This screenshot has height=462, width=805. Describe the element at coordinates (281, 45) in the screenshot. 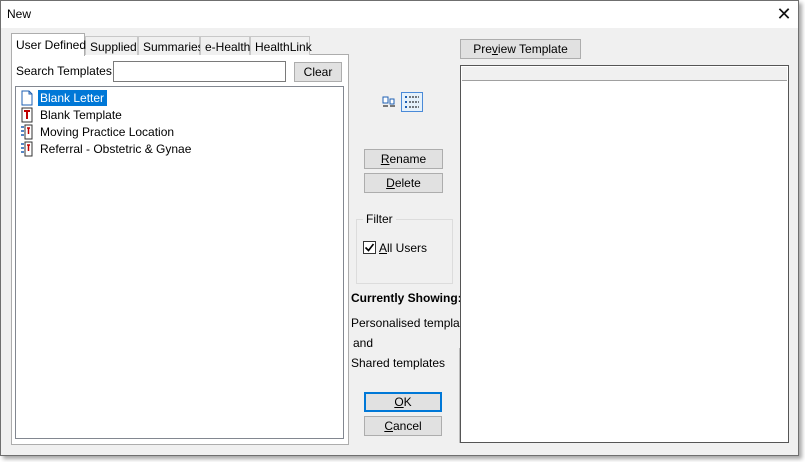

I see `tab-healthlink: HealthLink` at that location.